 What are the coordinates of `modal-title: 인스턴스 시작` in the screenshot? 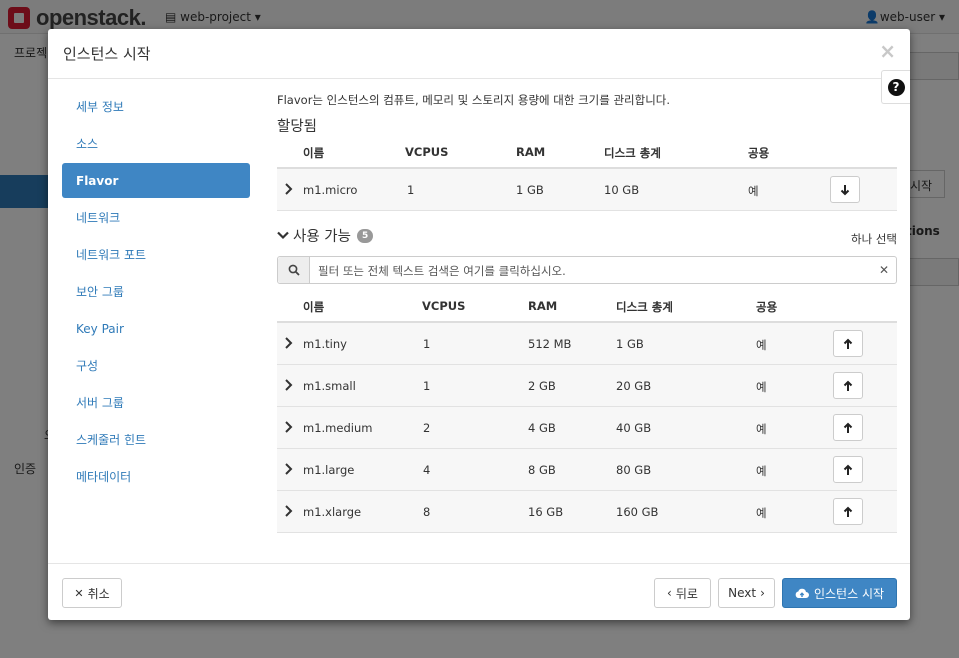 It's located at (107, 54).